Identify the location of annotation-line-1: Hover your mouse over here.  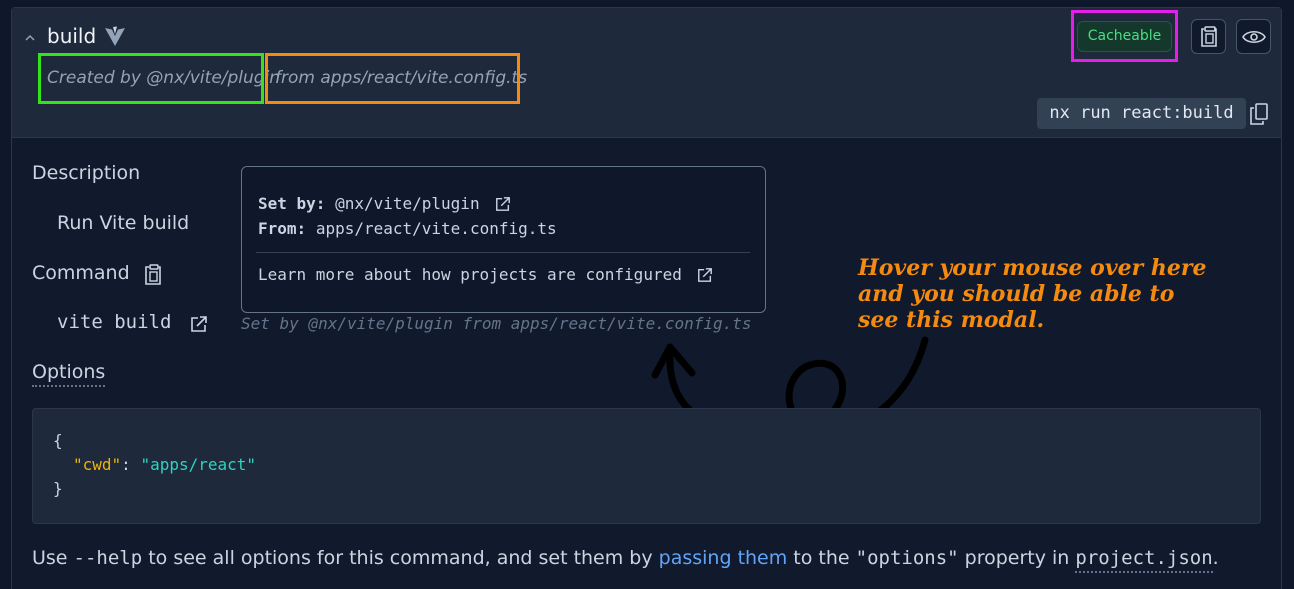
(1032, 268).